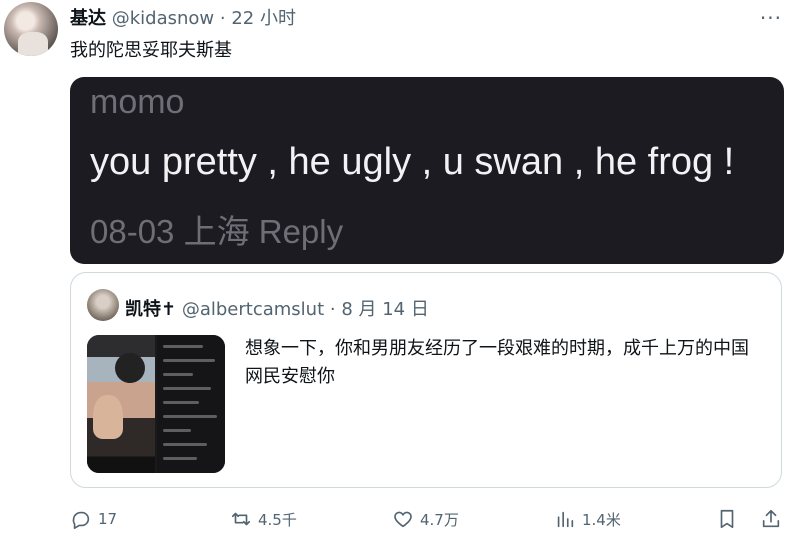 The width and height of the screenshot is (800, 549). Describe the element at coordinates (565, 519) in the screenshot. I see `views-icon` at that location.